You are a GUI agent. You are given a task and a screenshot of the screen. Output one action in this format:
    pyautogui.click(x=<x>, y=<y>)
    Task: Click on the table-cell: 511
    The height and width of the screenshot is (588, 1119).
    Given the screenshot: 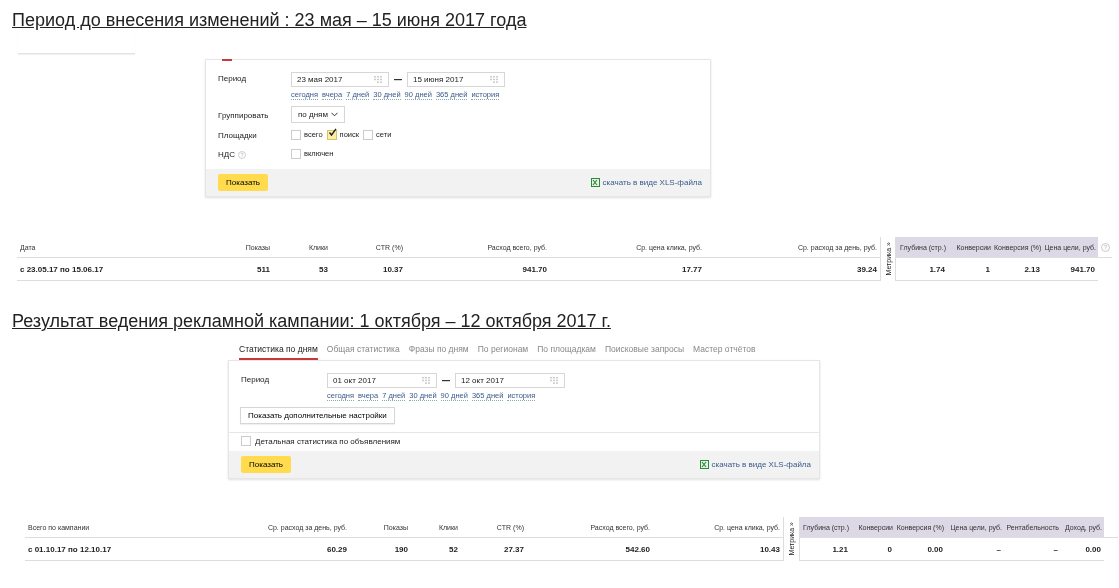 What is the action you would take?
    pyautogui.click(x=245, y=269)
    